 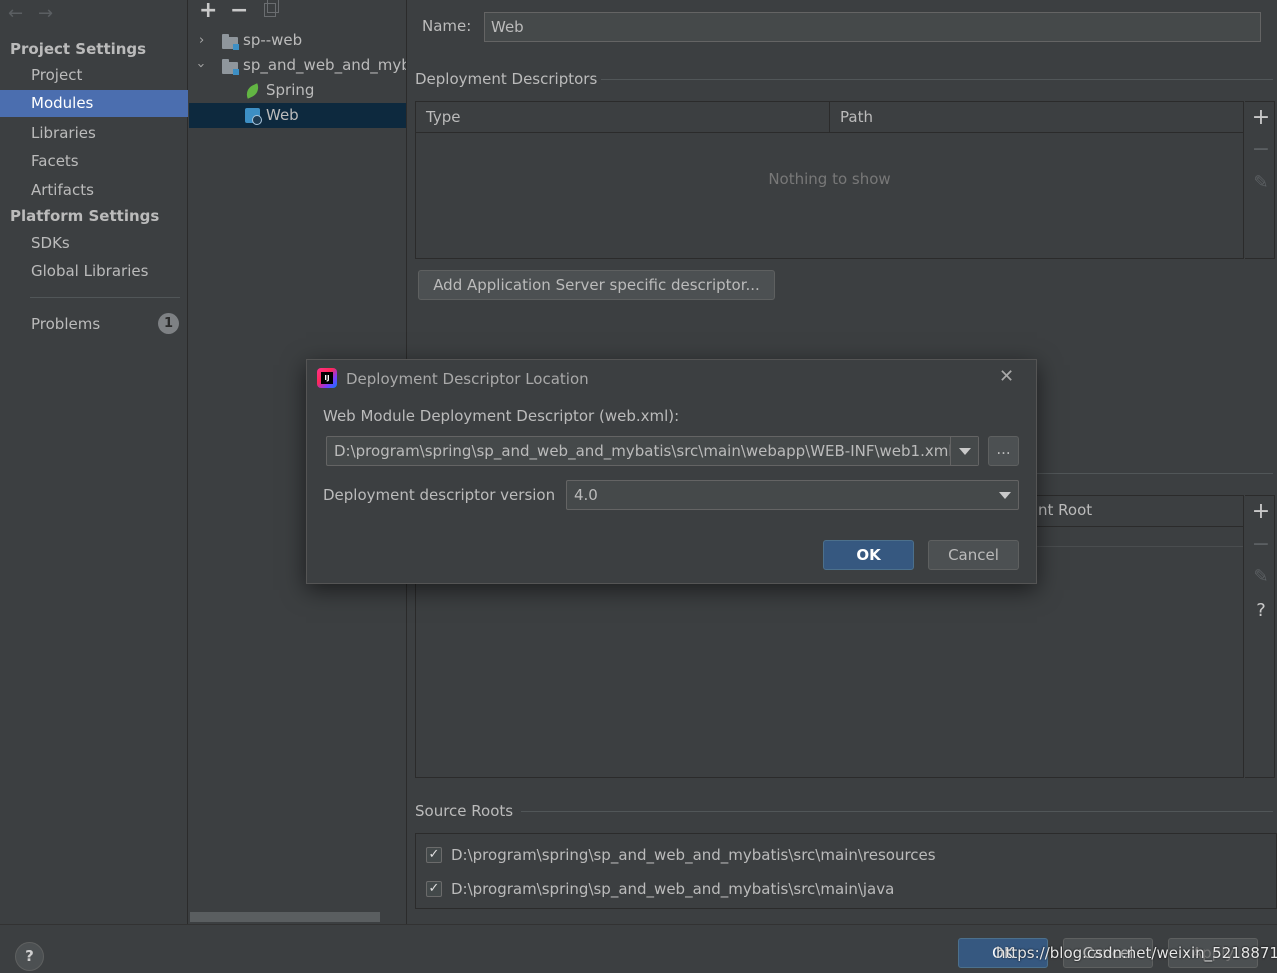 What do you see at coordinates (464, 811) in the screenshot?
I see `source-roots-title: Source Roots` at bounding box center [464, 811].